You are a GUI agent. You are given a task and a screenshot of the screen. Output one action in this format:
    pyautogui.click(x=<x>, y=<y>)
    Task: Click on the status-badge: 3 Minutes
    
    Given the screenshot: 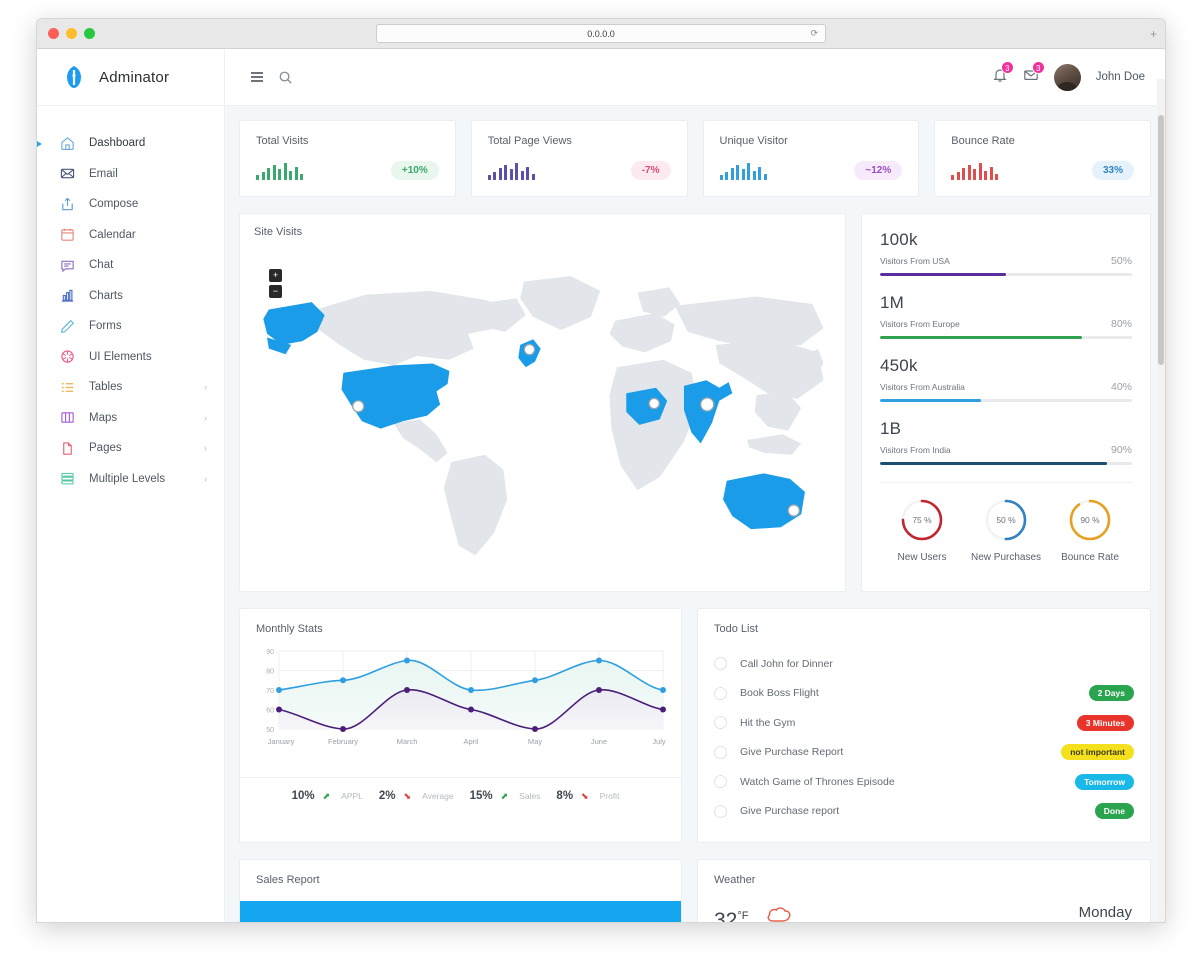 What is the action you would take?
    pyautogui.click(x=1105, y=722)
    